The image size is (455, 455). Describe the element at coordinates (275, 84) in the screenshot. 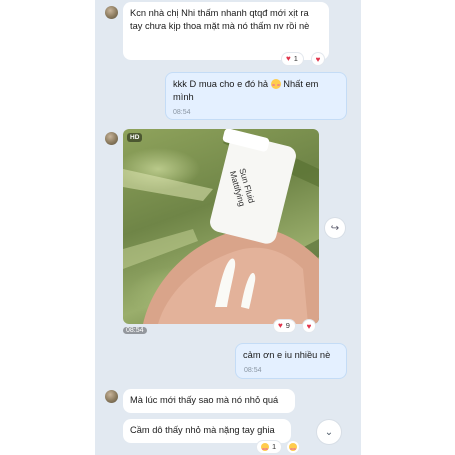

I see `smiling-face-emoji-icon` at that location.